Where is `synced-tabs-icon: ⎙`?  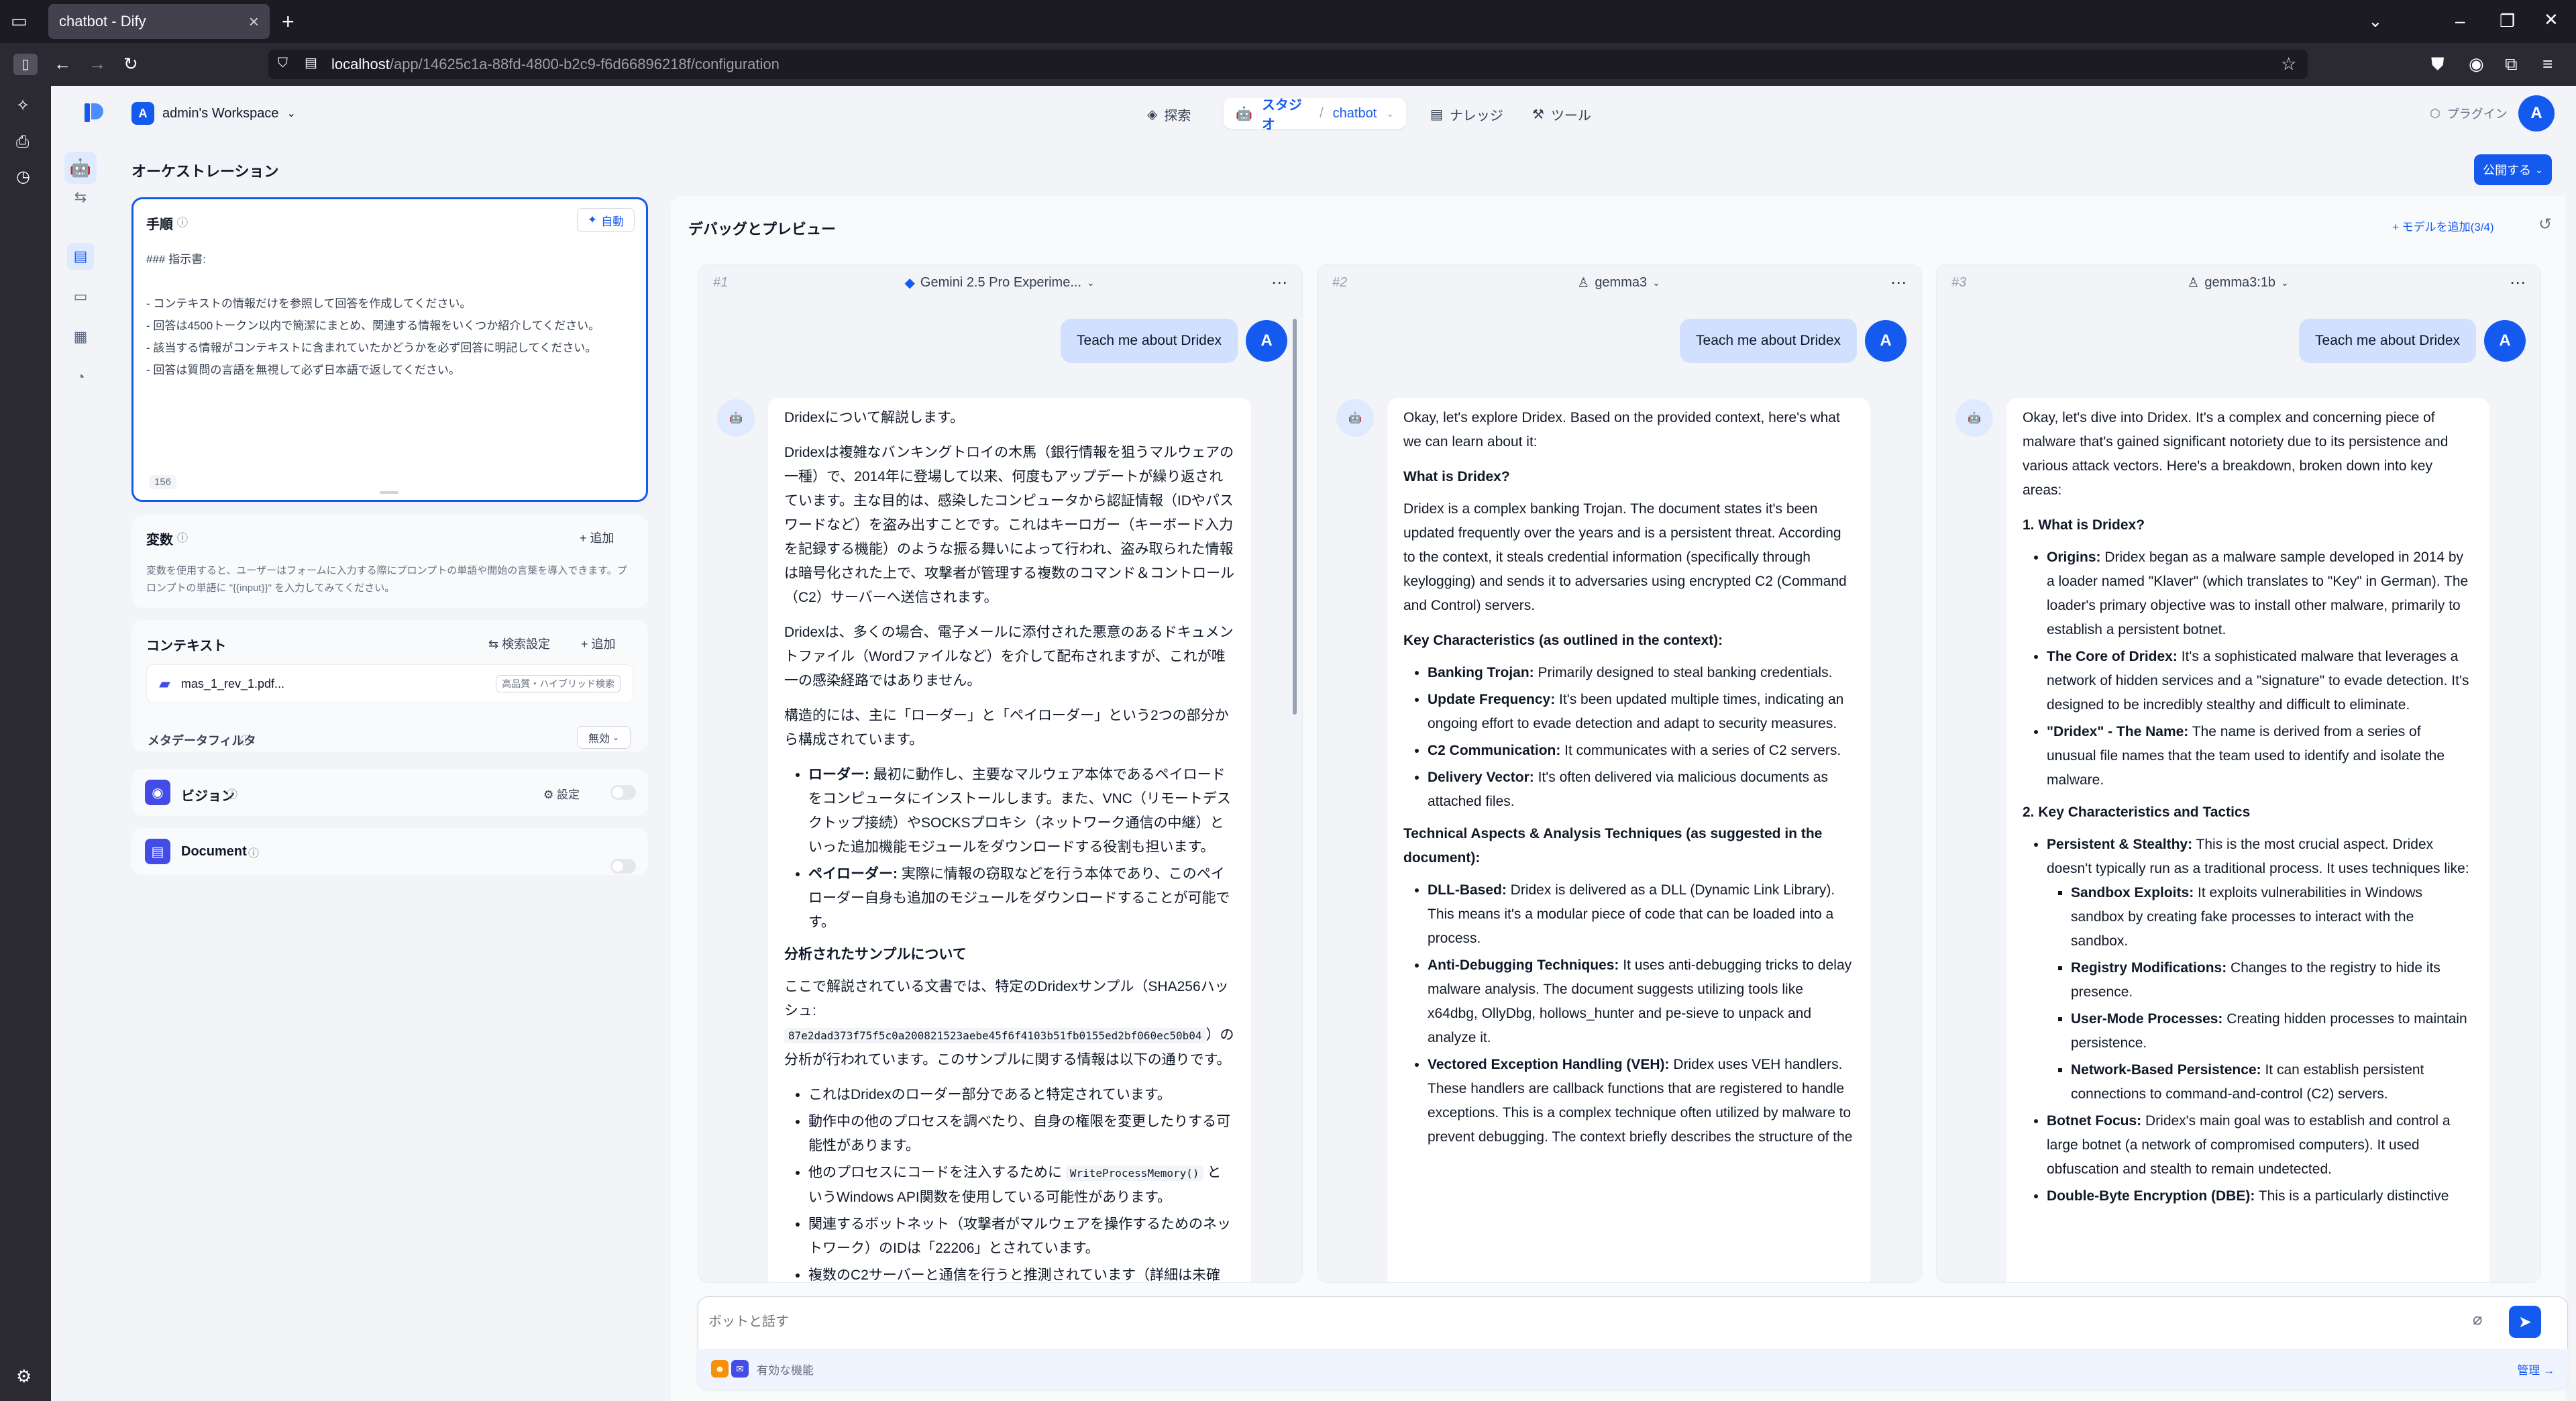
synced-tabs-icon: ⎙ is located at coordinates (22, 142).